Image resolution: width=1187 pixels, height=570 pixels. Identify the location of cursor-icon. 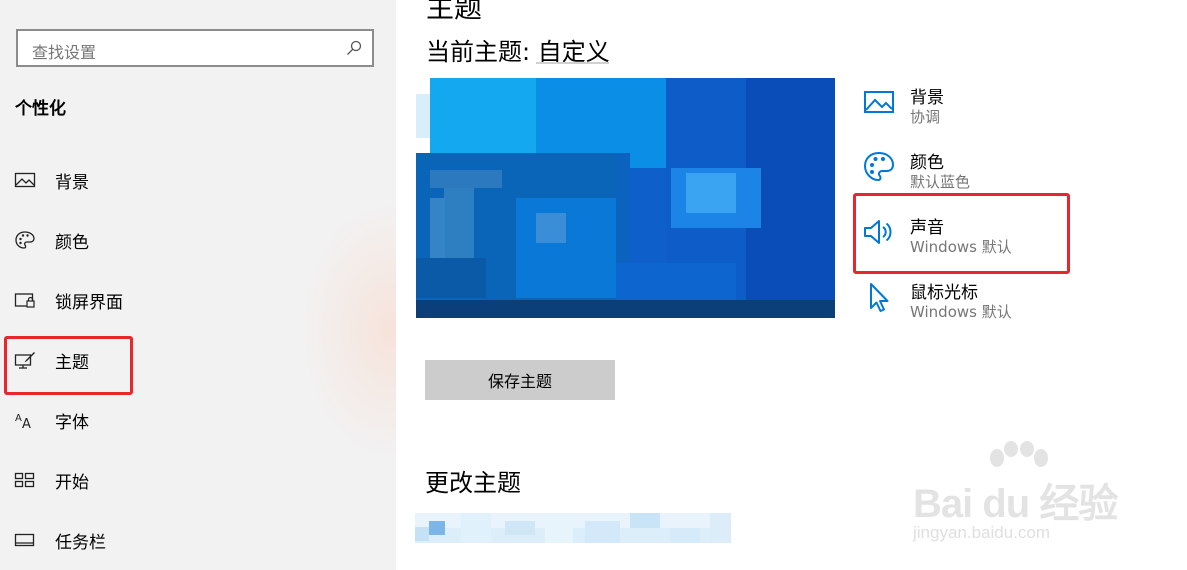
(879, 297).